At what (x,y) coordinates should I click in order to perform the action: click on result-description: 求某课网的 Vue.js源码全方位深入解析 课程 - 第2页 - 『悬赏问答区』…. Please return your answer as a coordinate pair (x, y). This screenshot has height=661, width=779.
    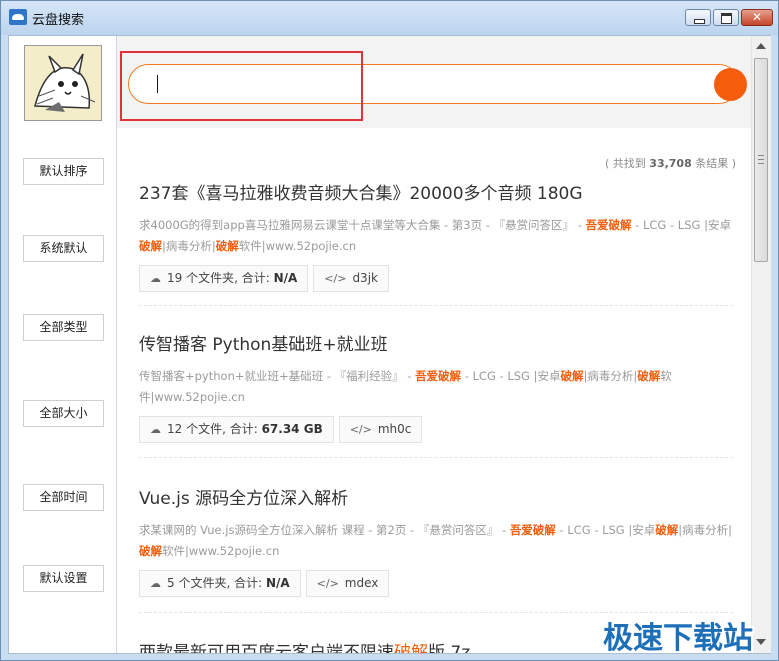
    Looking at the image, I should click on (435, 540).